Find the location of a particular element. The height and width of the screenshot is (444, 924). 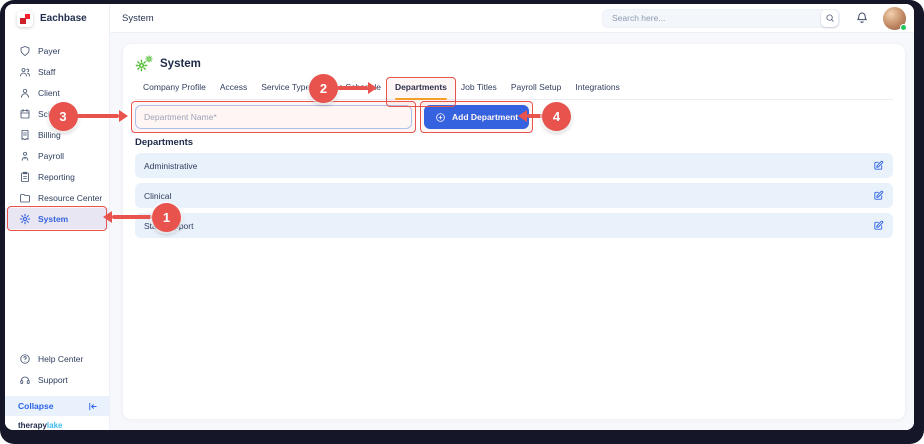

tab-departments: Departments is located at coordinates (420, 92).